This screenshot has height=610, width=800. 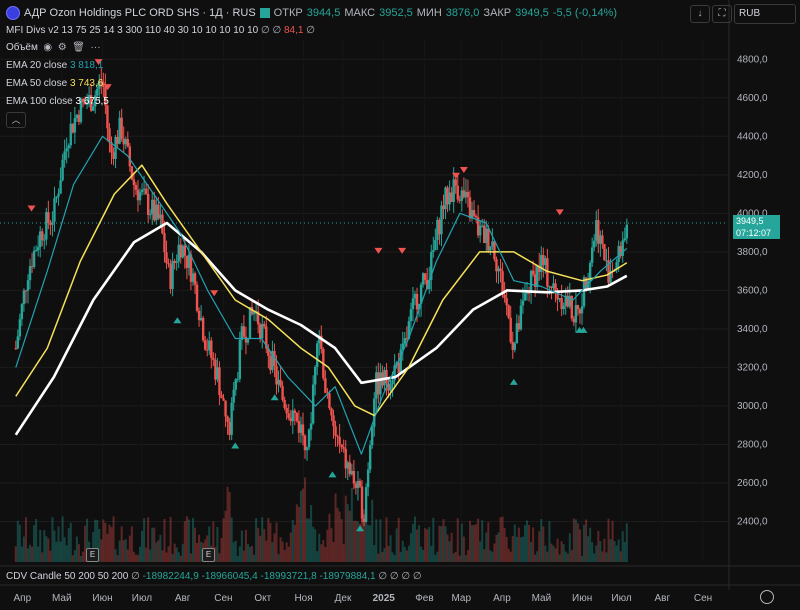 I want to click on x-tick-label: Май, so click(x=62, y=598).